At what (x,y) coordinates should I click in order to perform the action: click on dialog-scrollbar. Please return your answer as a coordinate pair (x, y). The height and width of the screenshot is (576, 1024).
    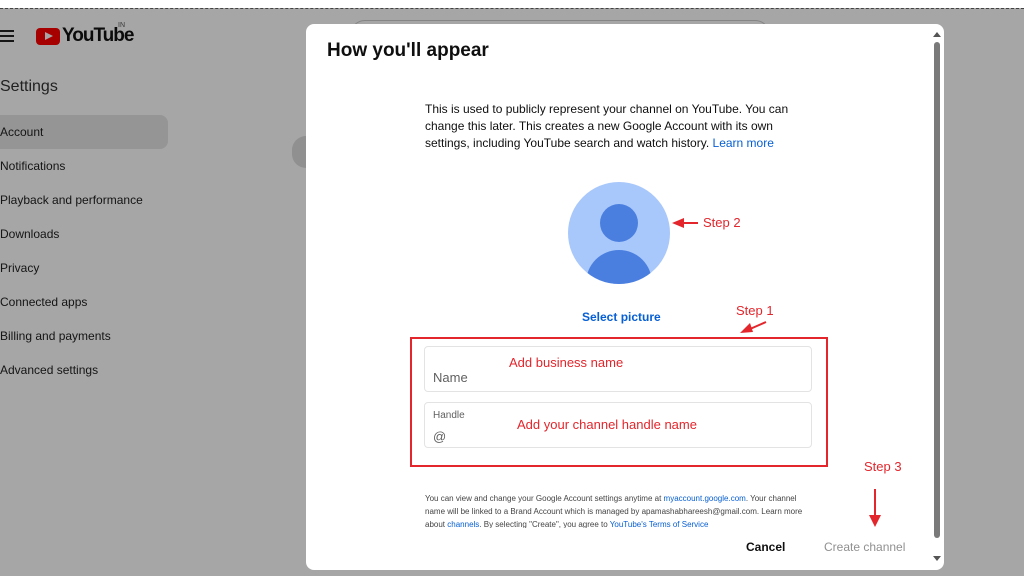
    Looking at the image, I should click on (937, 297).